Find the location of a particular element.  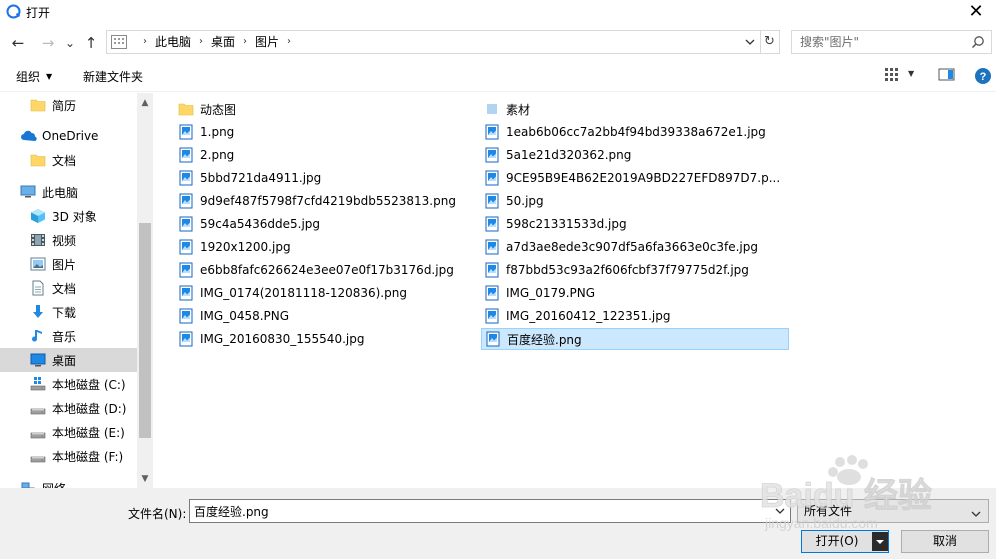

sidebar-item: 此电脑 is located at coordinates (68, 192).